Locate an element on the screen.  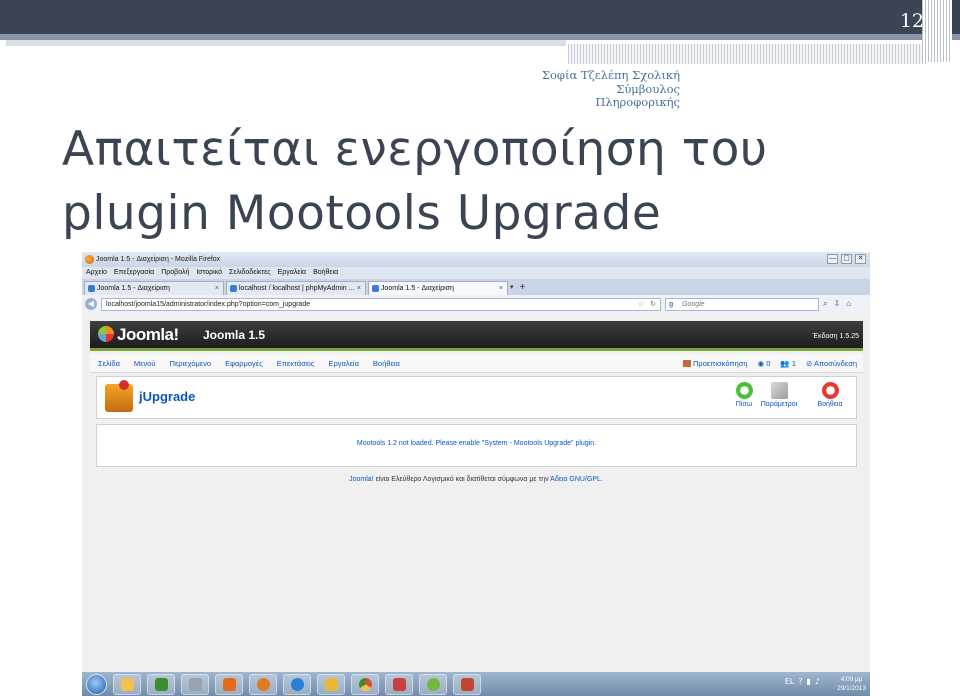
hp-icon is located at coordinates (195, 684).